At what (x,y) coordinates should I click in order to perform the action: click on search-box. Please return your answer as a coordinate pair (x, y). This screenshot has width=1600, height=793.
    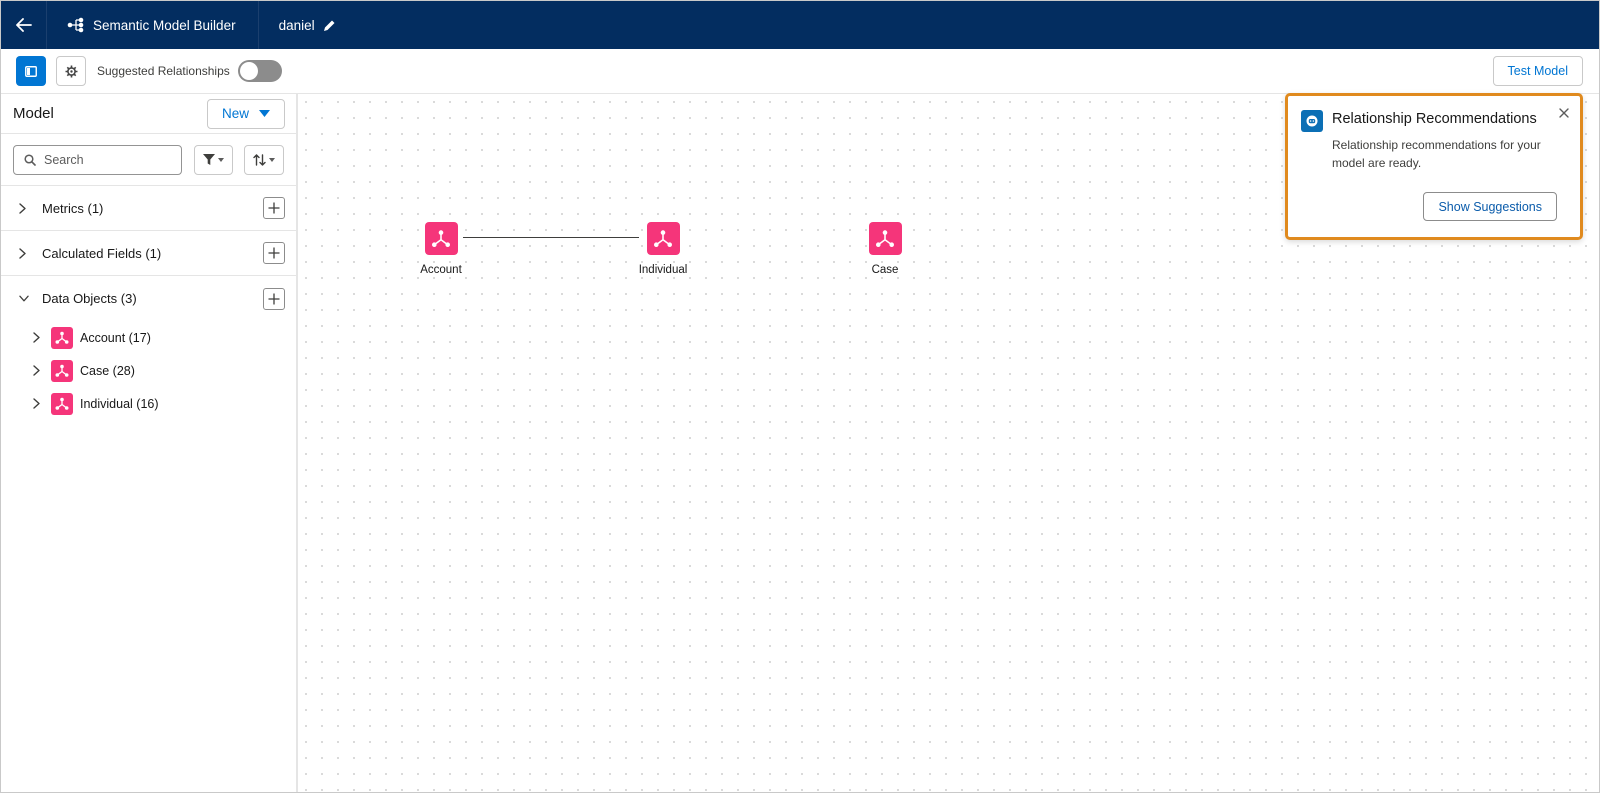
    Looking at the image, I should click on (97, 159).